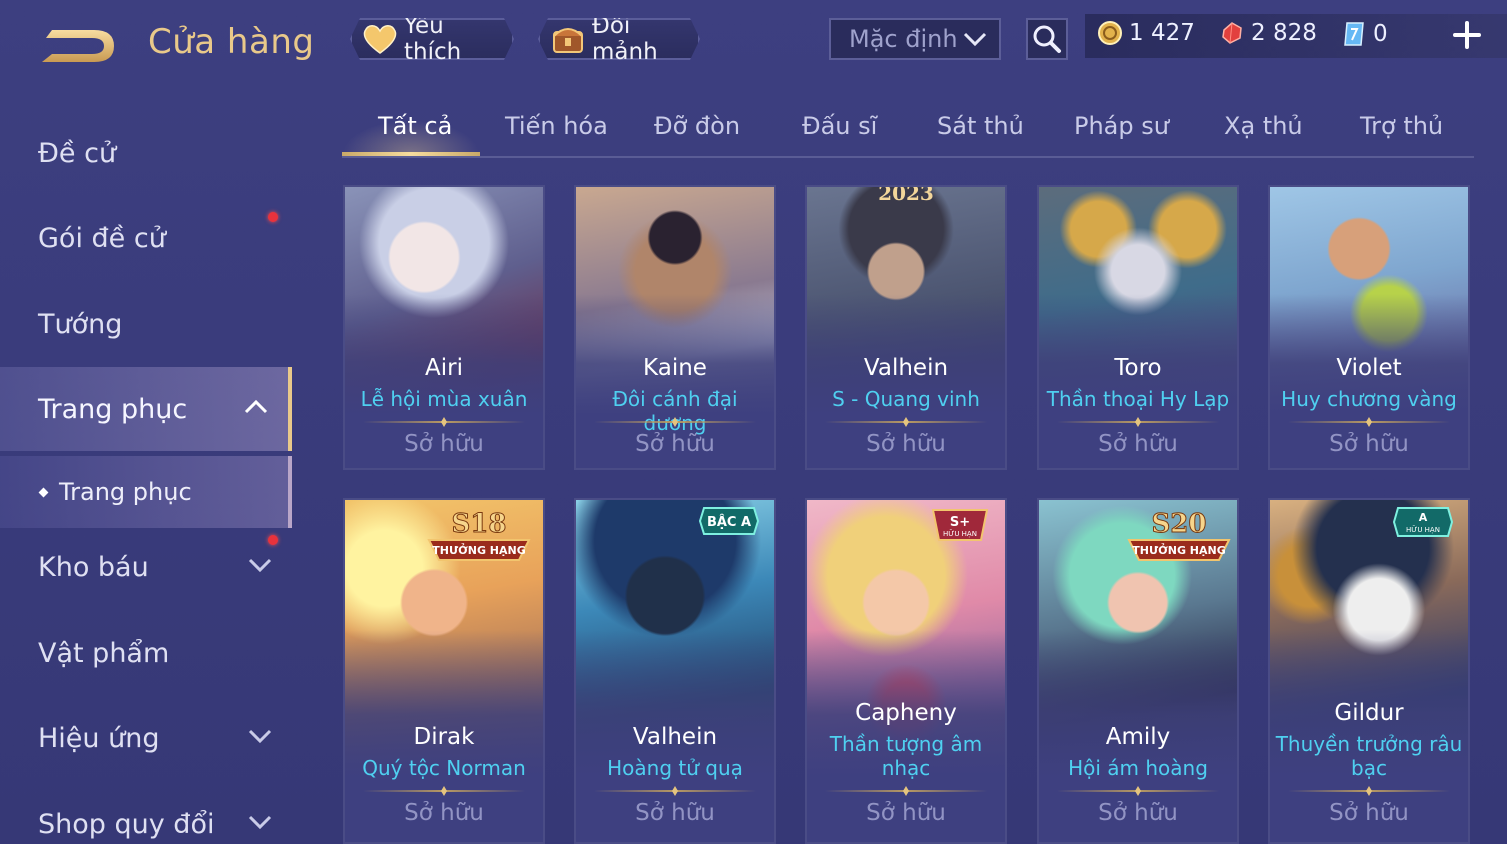 Image resolution: width=1507 pixels, height=844 pixels. Describe the element at coordinates (146, 738) in the screenshot. I see `sidebar-item-effects: Hiệu ứng` at that location.